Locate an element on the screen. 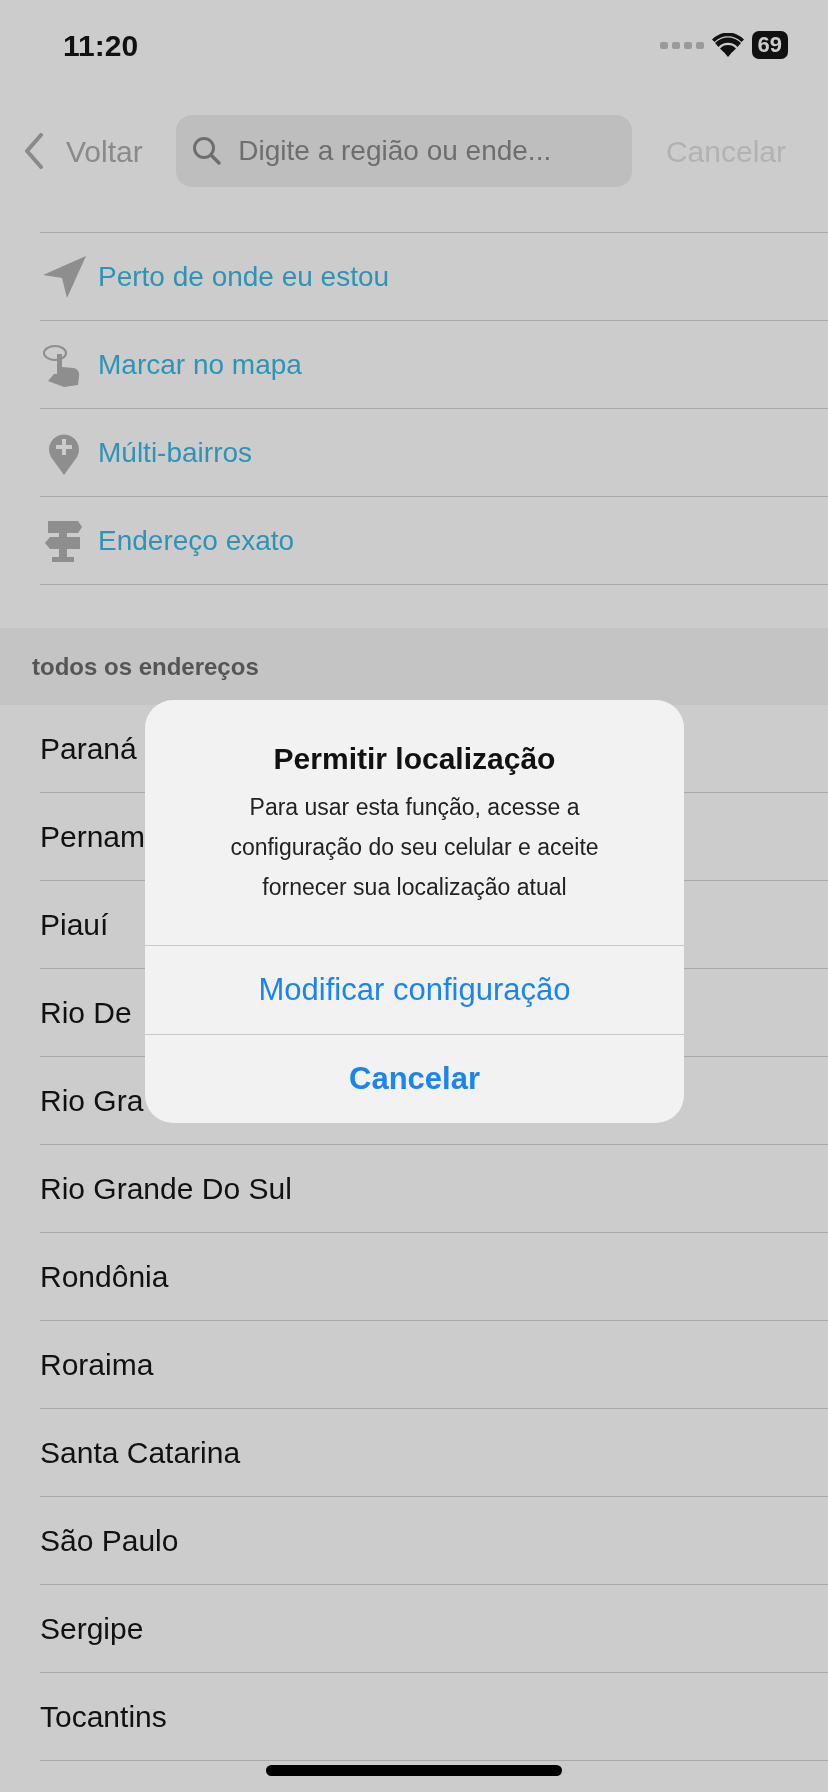  state-item: Santa Catarina is located at coordinates (140, 1452).